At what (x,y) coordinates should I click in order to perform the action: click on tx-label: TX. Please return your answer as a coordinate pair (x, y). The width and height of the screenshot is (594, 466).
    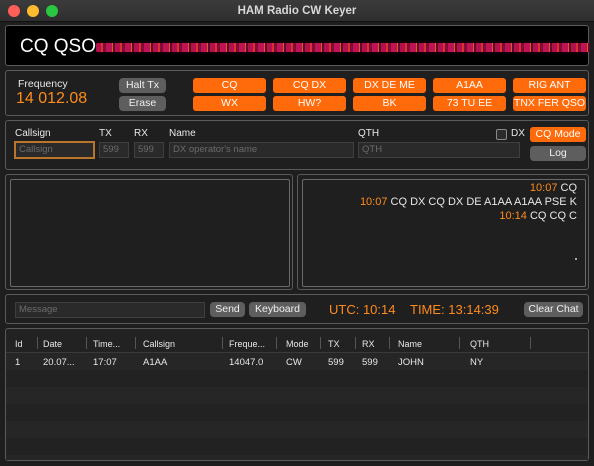
    Looking at the image, I should click on (105, 133).